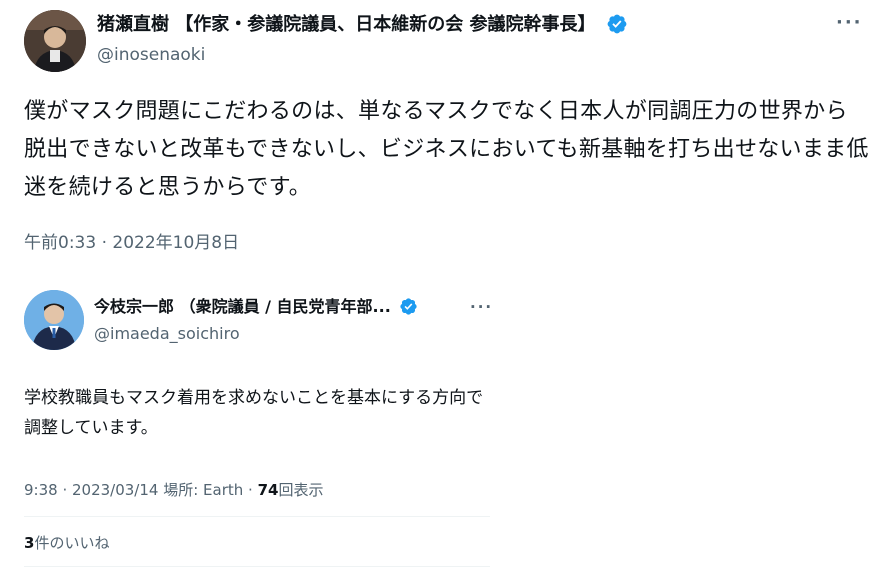 Image resolution: width=879 pixels, height=569 pixels. Describe the element at coordinates (849, 23) in the screenshot. I see `more-options-icon: ···` at that location.